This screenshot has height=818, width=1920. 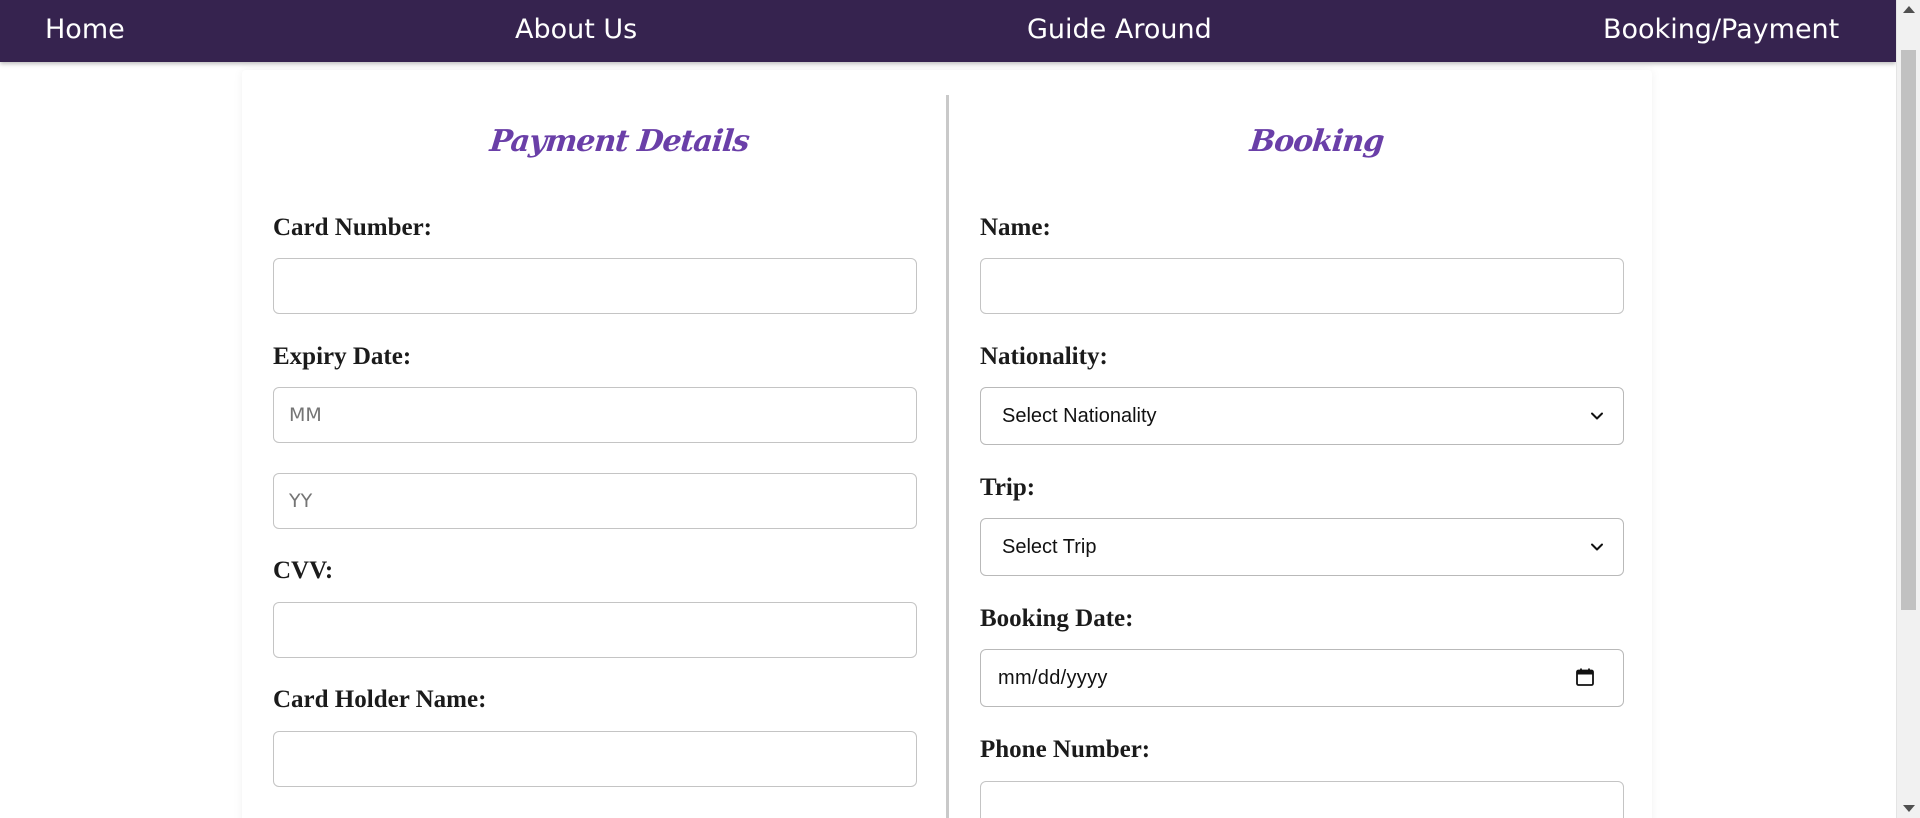 I want to click on nationality-selected-value: Select Nationality, so click(x=1079, y=416).